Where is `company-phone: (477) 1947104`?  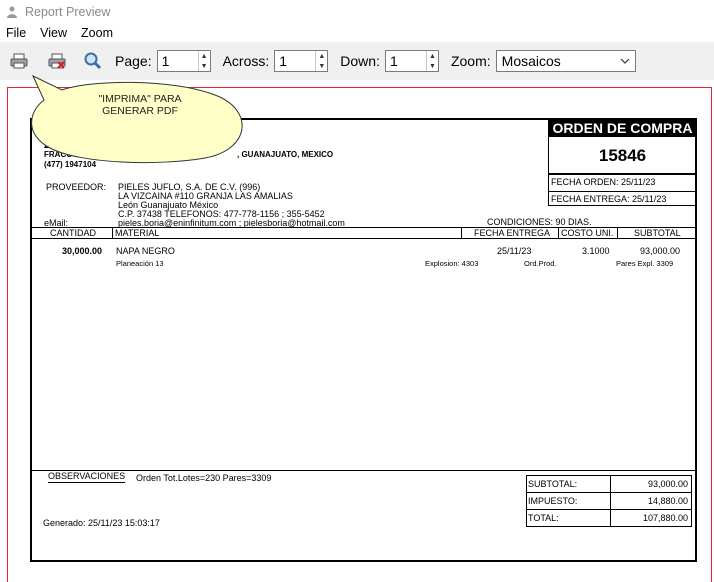 company-phone: (477) 1947104 is located at coordinates (70, 164).